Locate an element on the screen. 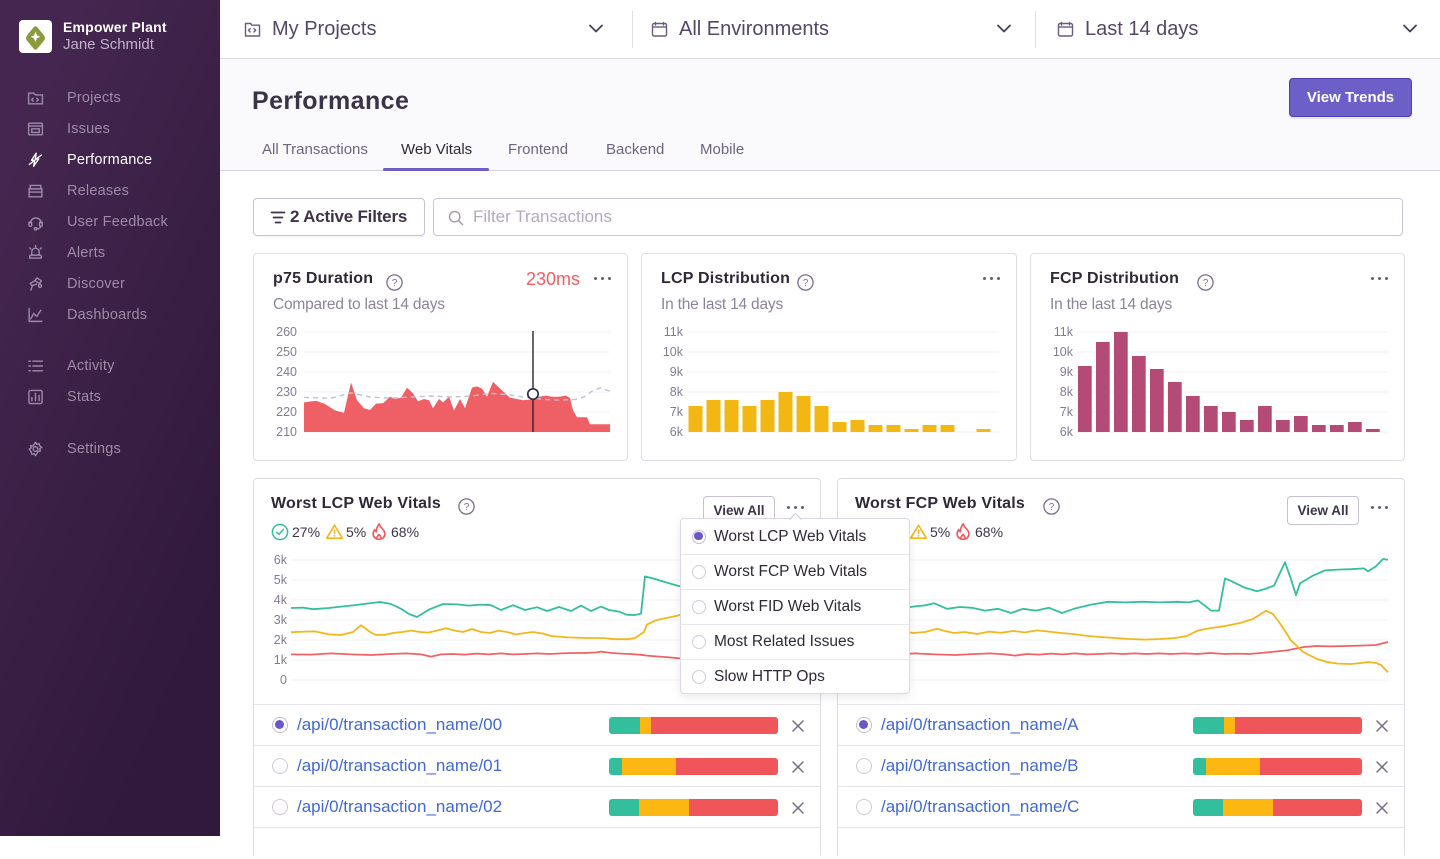 The image size is (1440, 859). svg-text: 260 is located at coordinates (286, 332).